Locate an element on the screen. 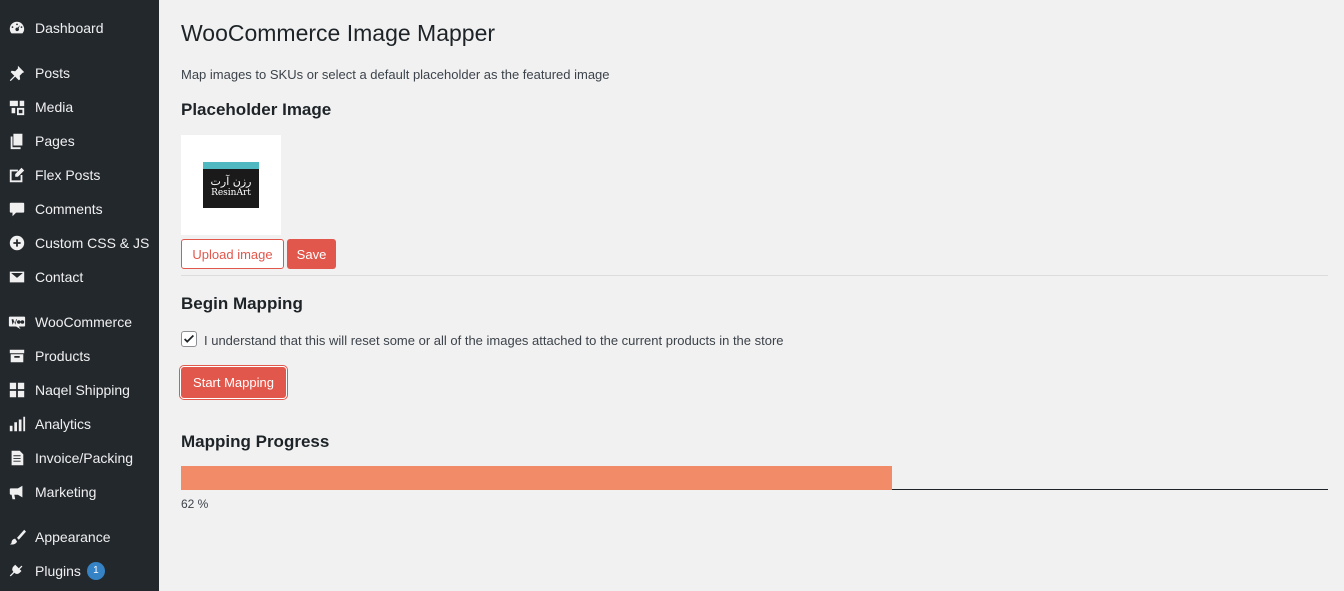 The height and width of the screenshot is (591, 1344). sidebar-item-label: Pages is located at coordinates (55, 141).